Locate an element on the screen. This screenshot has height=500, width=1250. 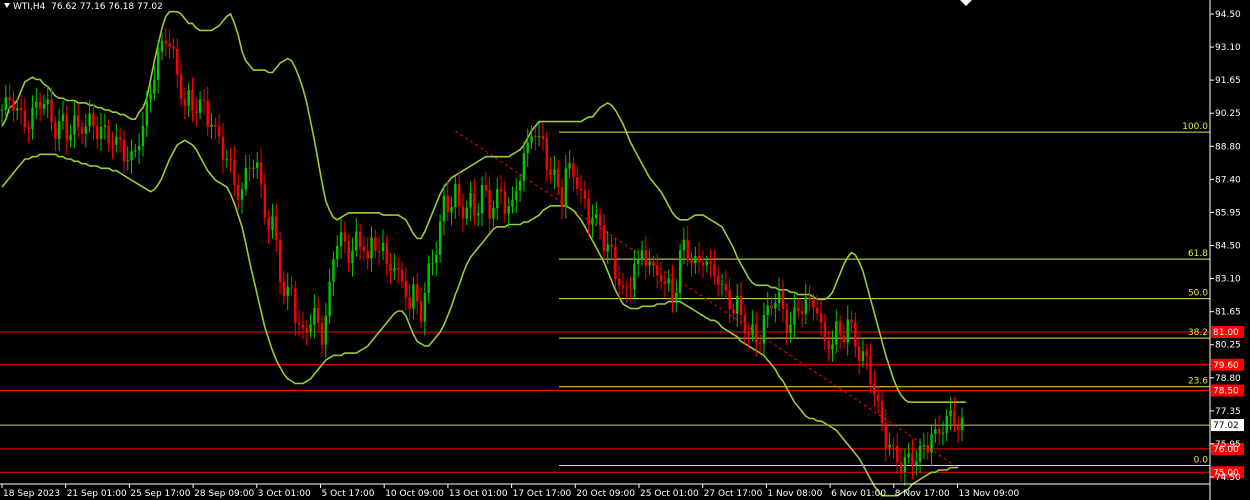
price-tick-label: 75.95 is located at coordinates (1228, 445).